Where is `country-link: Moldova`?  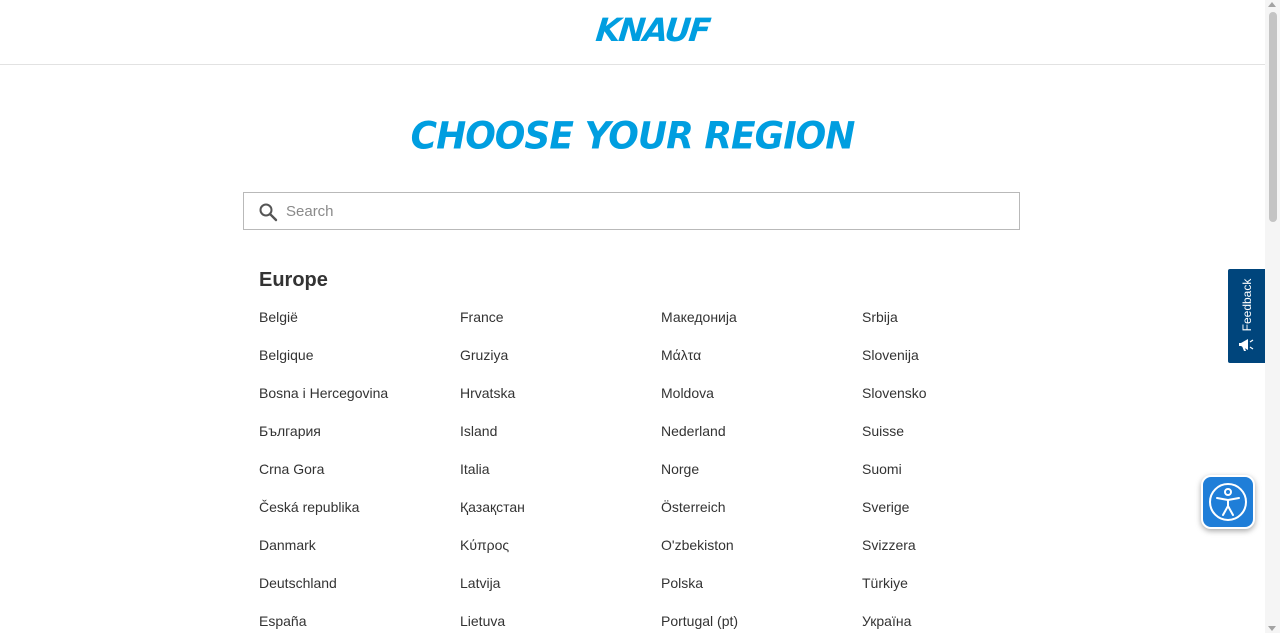 country-link: Moldova is located at coordinates (761, 403).